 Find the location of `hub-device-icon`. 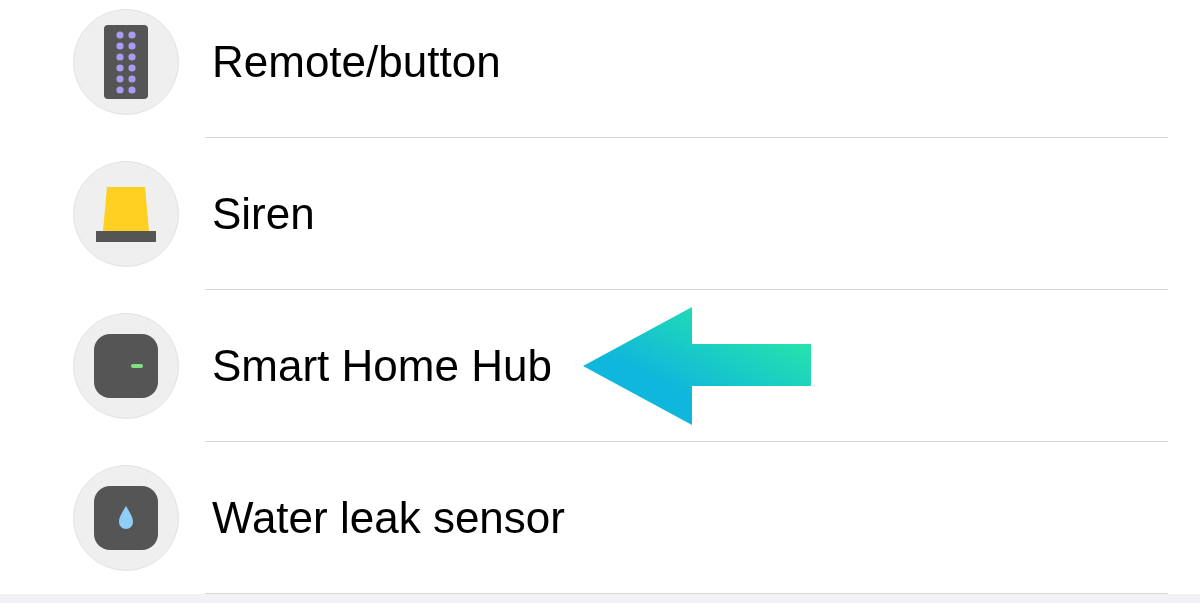

hub-device-icon is located at coordinates (126, 366).